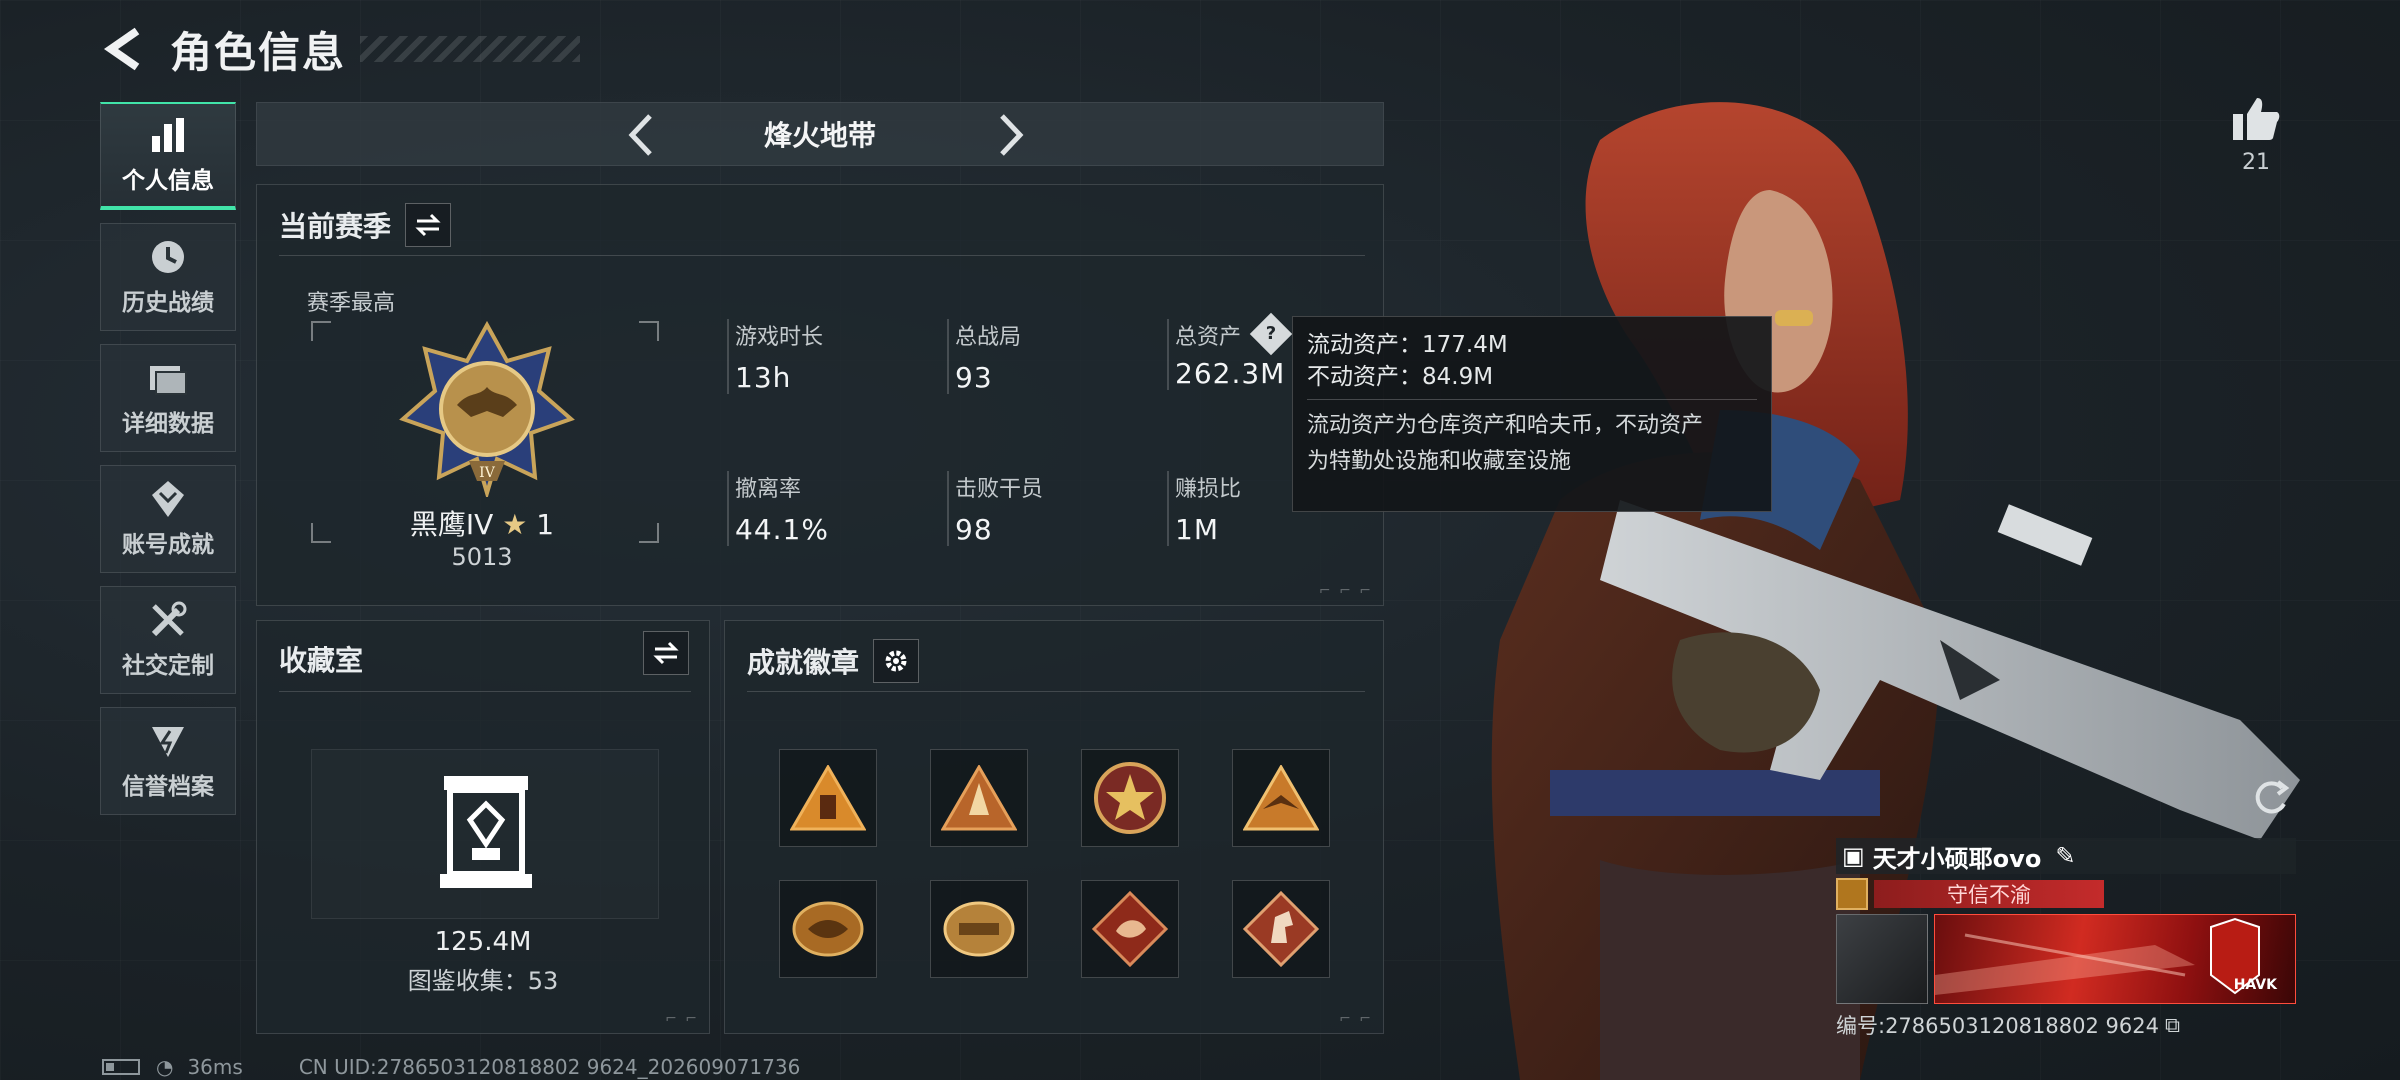 This screenshot has height=1080, width=2400. I want to click on sidebar-item-reputation: 信誉档案, so click(168, 761).